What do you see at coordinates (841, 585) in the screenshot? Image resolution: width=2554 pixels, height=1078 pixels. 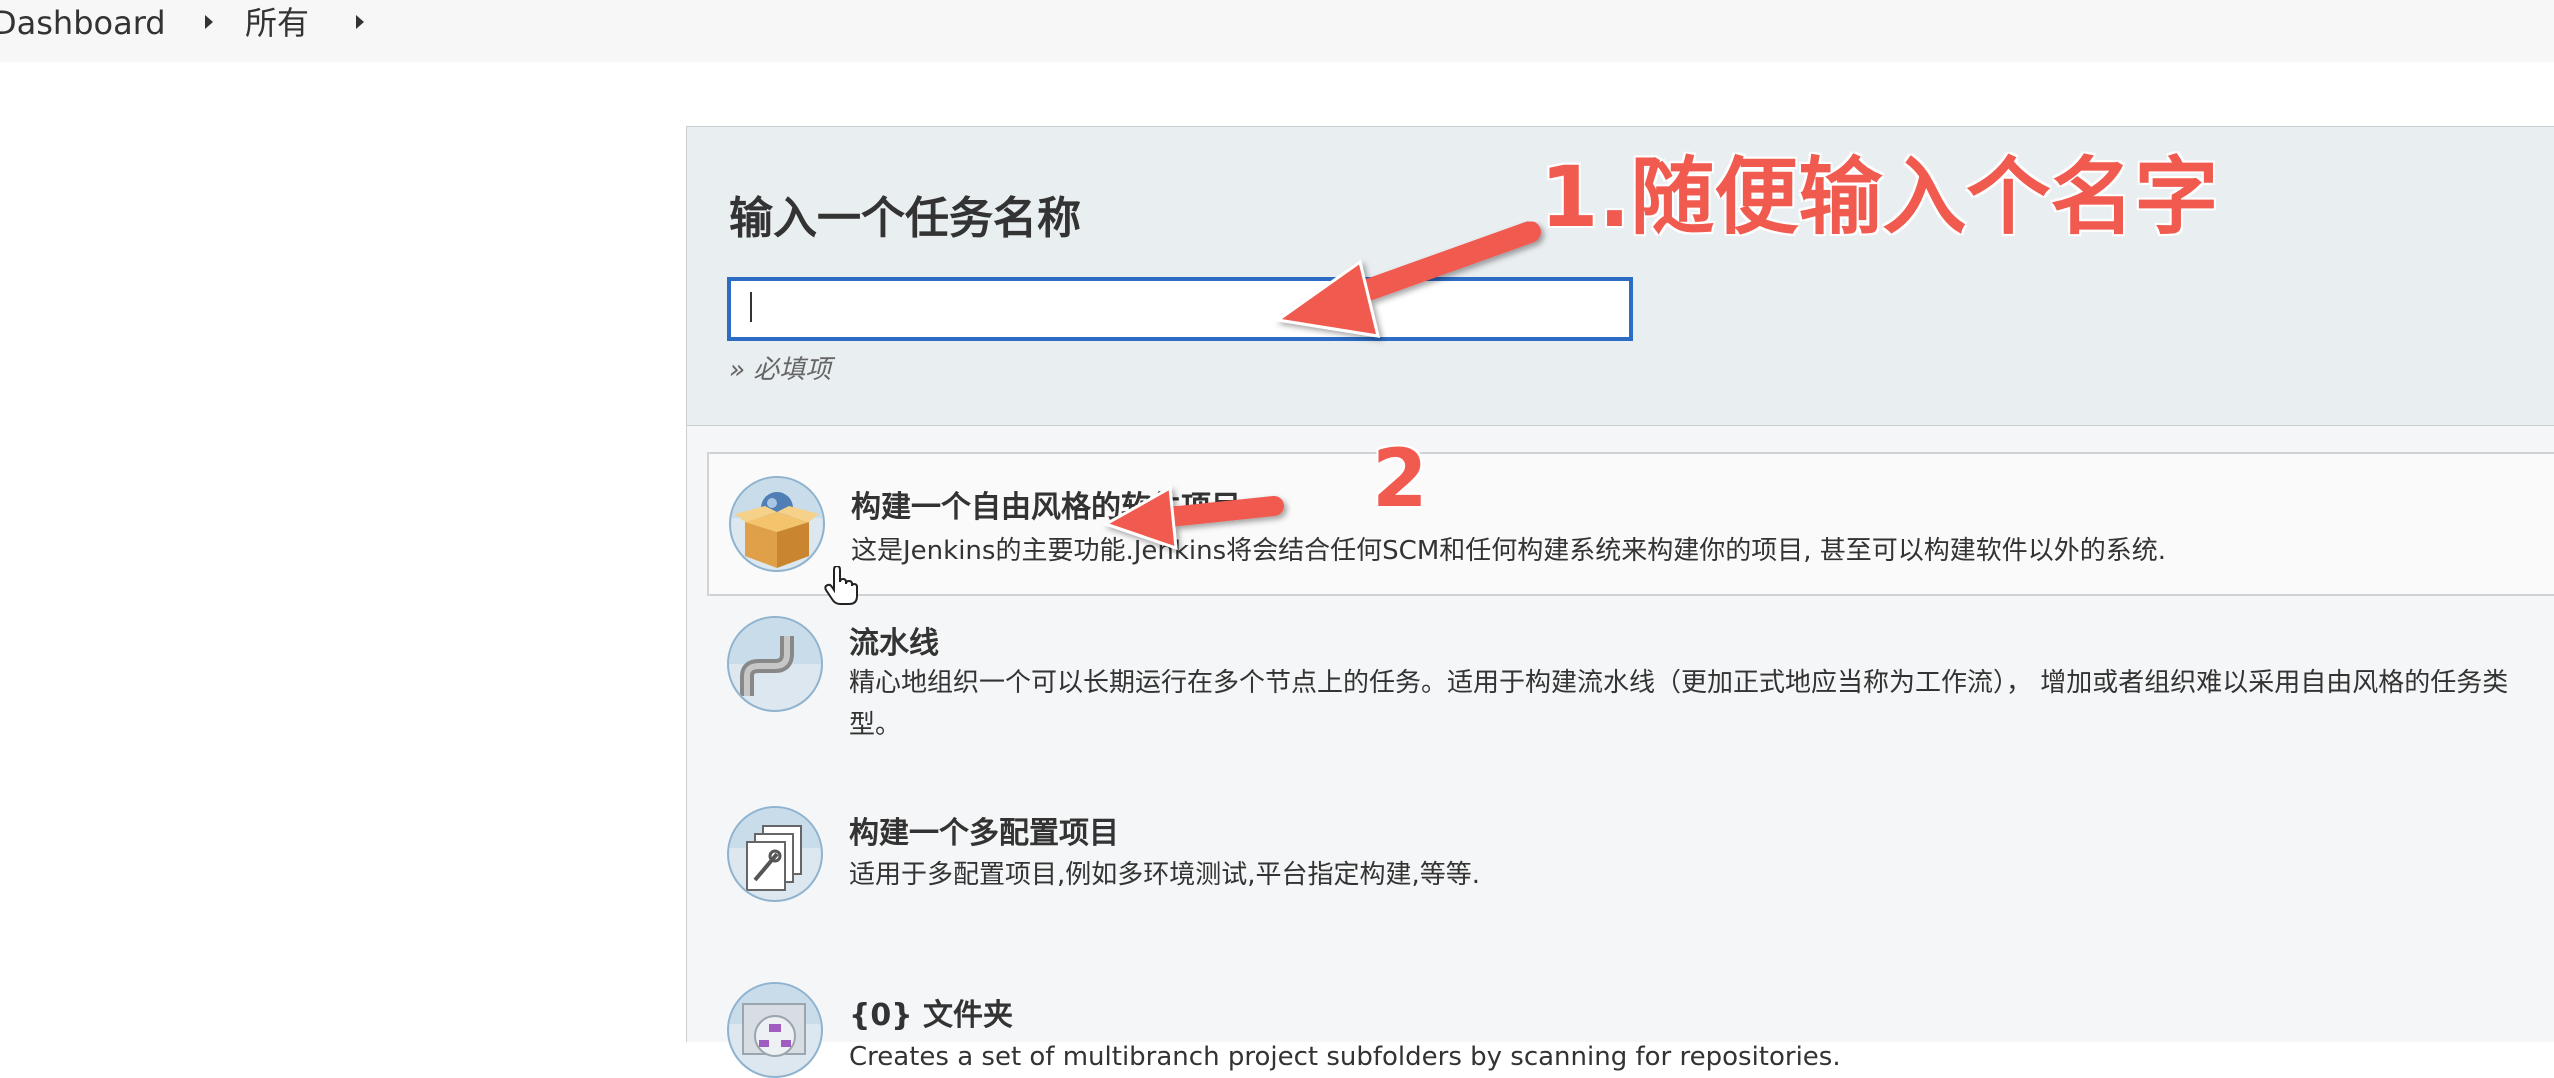 I see `hand-cursor-icon` at bounding box center [841, 585].